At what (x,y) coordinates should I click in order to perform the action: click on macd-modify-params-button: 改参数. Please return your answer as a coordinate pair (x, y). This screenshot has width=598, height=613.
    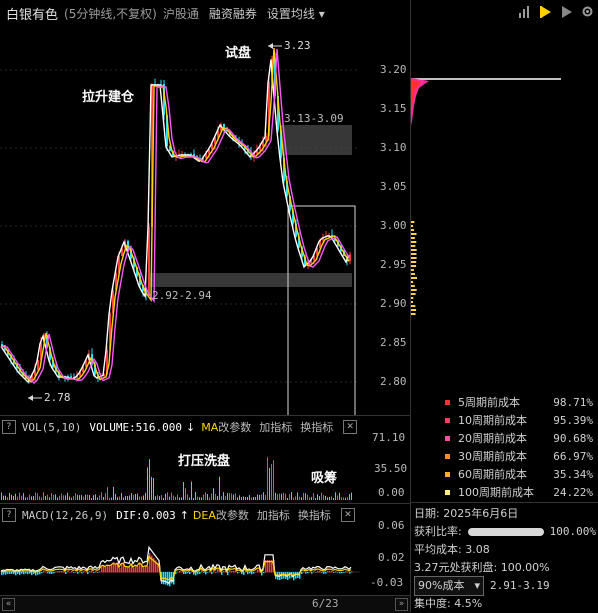
    Looking at the image, I should click on (232, 515).